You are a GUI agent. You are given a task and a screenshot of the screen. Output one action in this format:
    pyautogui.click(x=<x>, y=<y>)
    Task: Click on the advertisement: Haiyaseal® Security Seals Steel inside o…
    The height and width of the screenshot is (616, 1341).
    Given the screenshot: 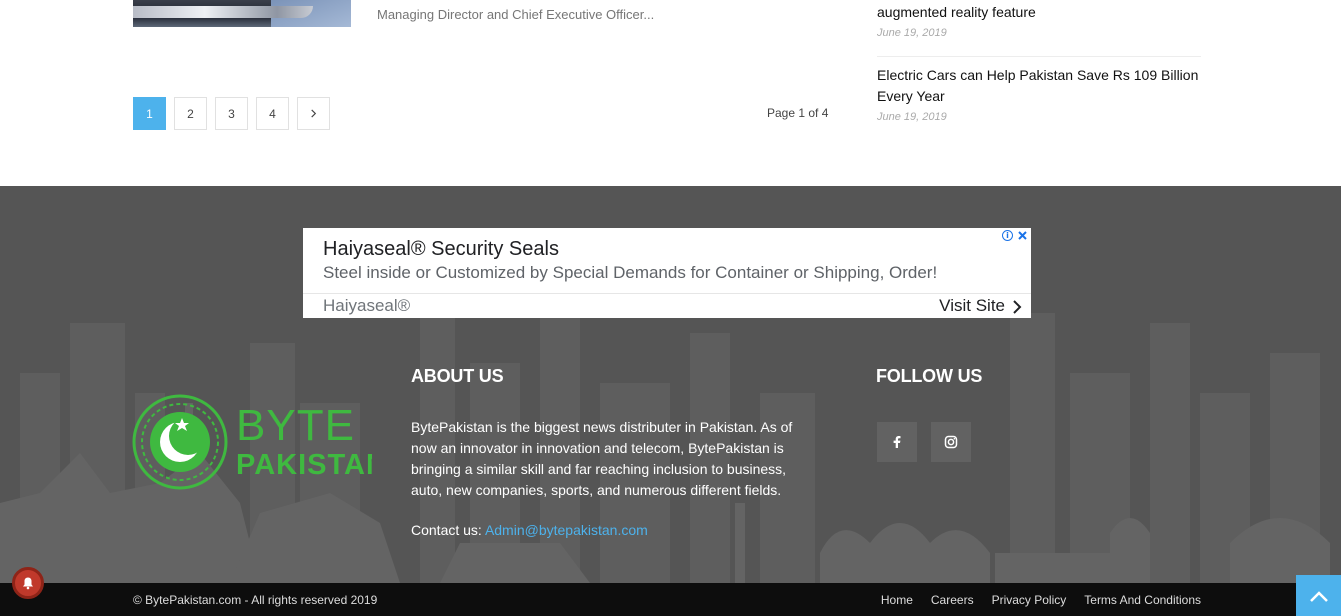 What is the action you would take?
    pyautogui.click(x=667, y=273)
    